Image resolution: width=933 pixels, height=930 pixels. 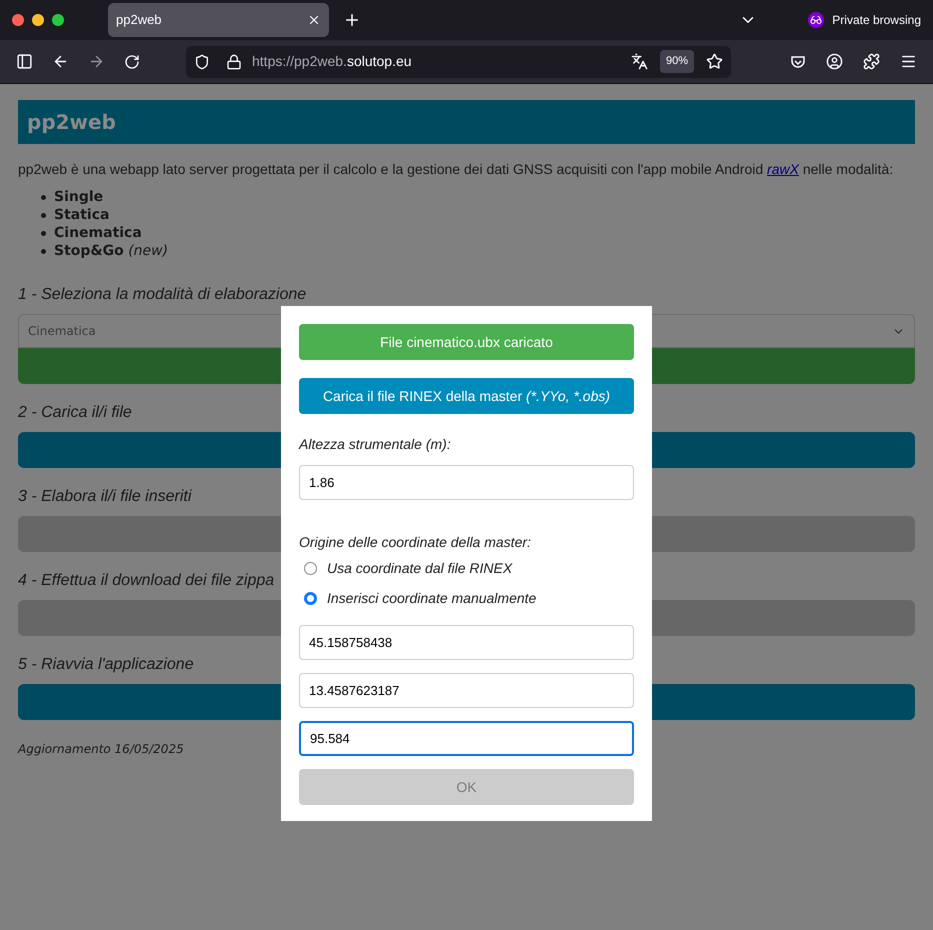 What do you see at coordinates (163, 295) in the screenshot?
I see `step-heading: 1 - Seleziona la modalità di elaborazione` at bounding box center [163, 295].